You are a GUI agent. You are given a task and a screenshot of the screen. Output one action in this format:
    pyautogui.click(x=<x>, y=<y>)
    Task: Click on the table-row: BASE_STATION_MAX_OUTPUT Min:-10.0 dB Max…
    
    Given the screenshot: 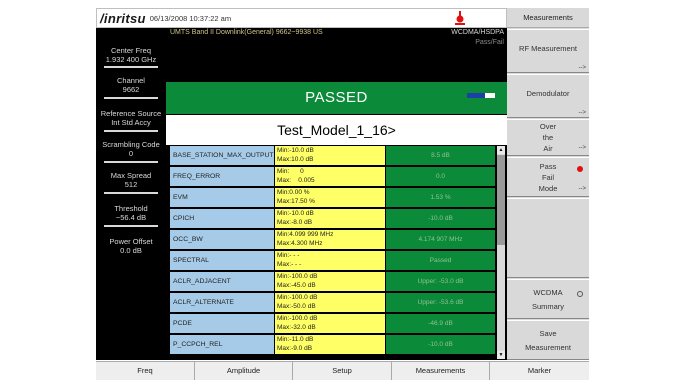 What is the action you would take?
    pyautogui.click(x=332, y=156)
    